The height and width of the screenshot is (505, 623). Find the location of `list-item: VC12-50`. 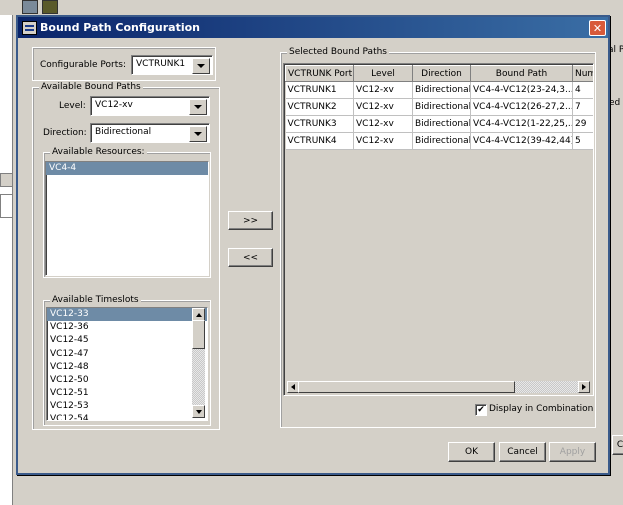

list-item: VC12-50 is located at coordinates (127, 380).